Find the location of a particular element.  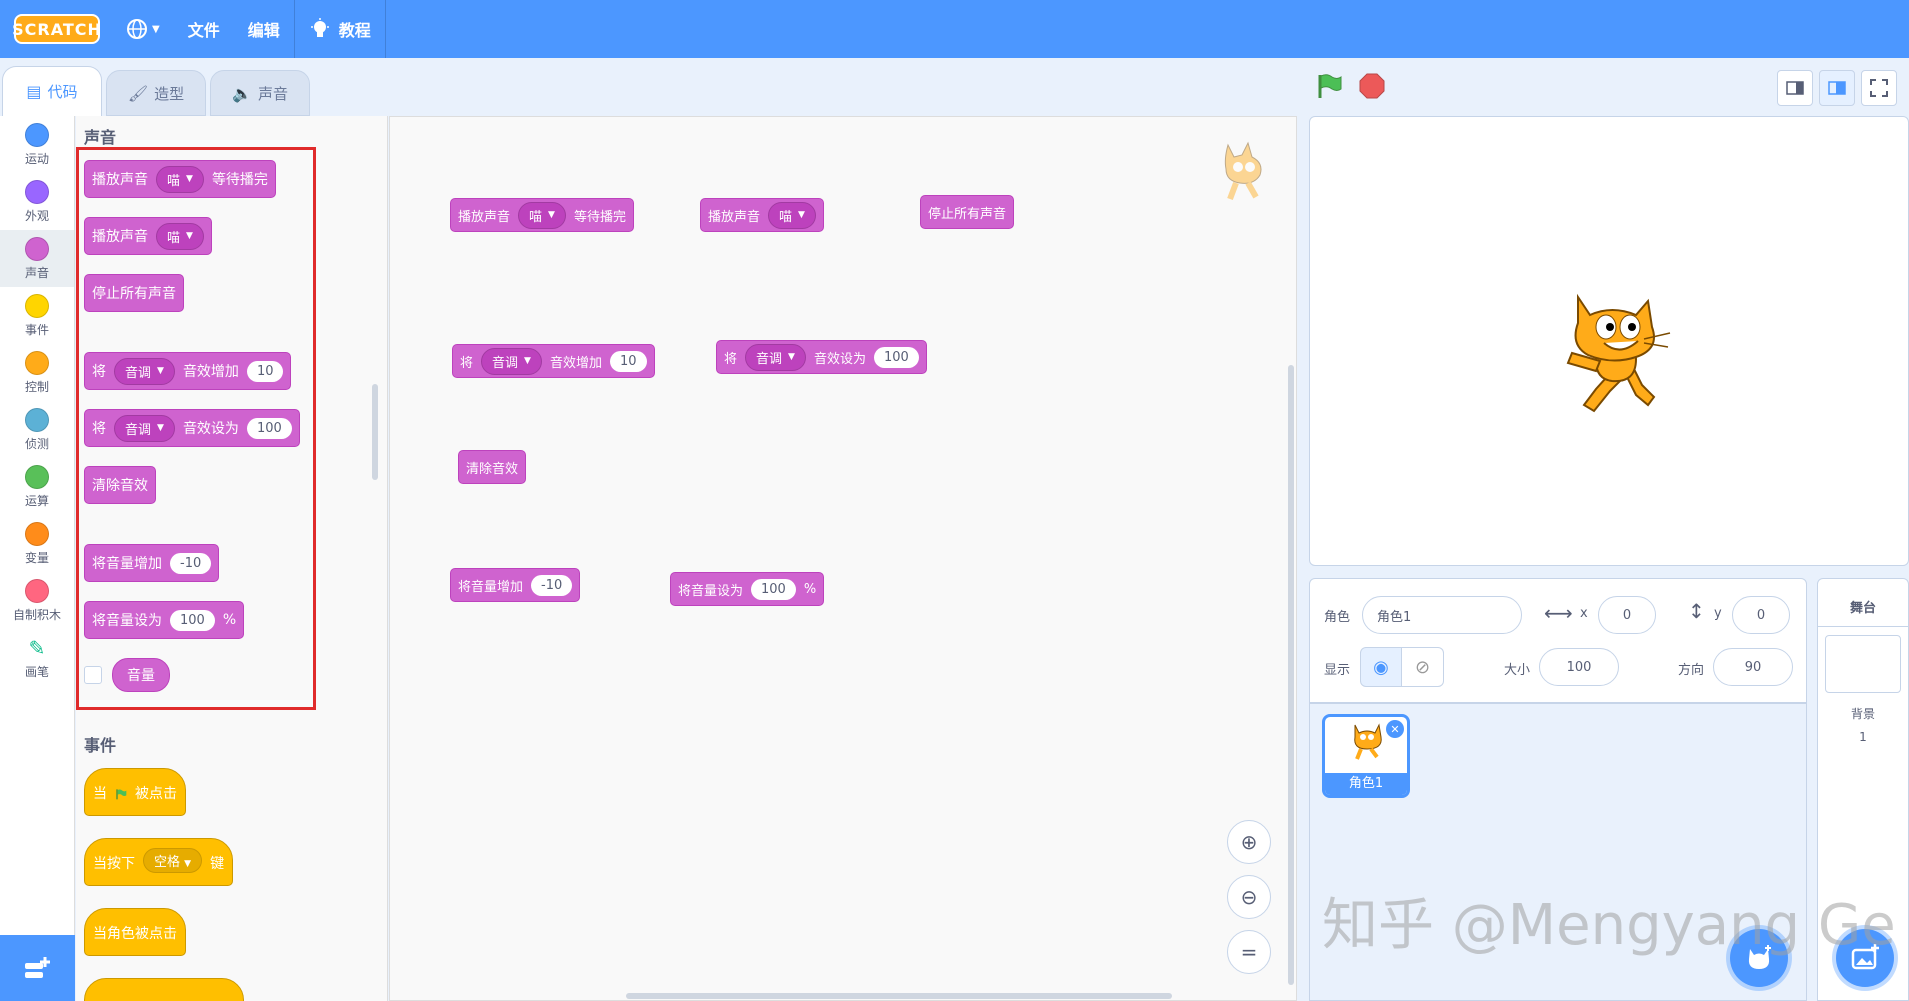

category-label: 控制 is located at coordinates (36, 386).